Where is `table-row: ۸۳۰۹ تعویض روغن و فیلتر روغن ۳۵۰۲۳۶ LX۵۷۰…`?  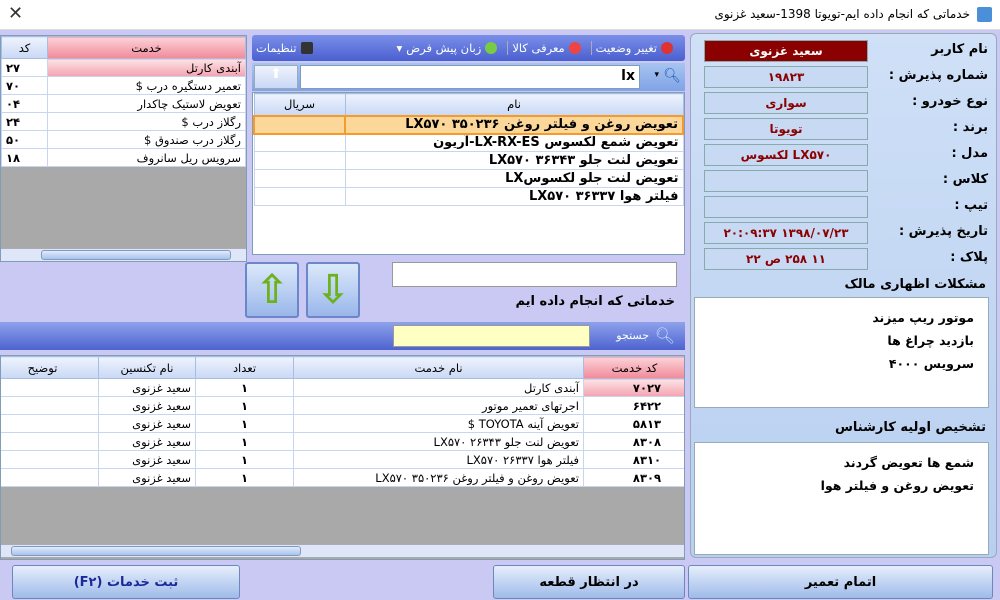 table-row: ۸۳۰۹ تعویض روغن و فیلتر روغن ۳۵۰۲۳۶ LX۵۷۰… is located at coordinates (342, 477).